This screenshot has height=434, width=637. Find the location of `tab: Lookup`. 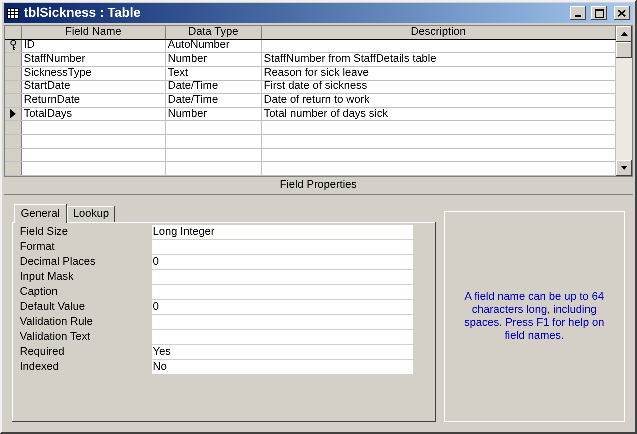

tab: Lookup is located at coordinates (91, 214).